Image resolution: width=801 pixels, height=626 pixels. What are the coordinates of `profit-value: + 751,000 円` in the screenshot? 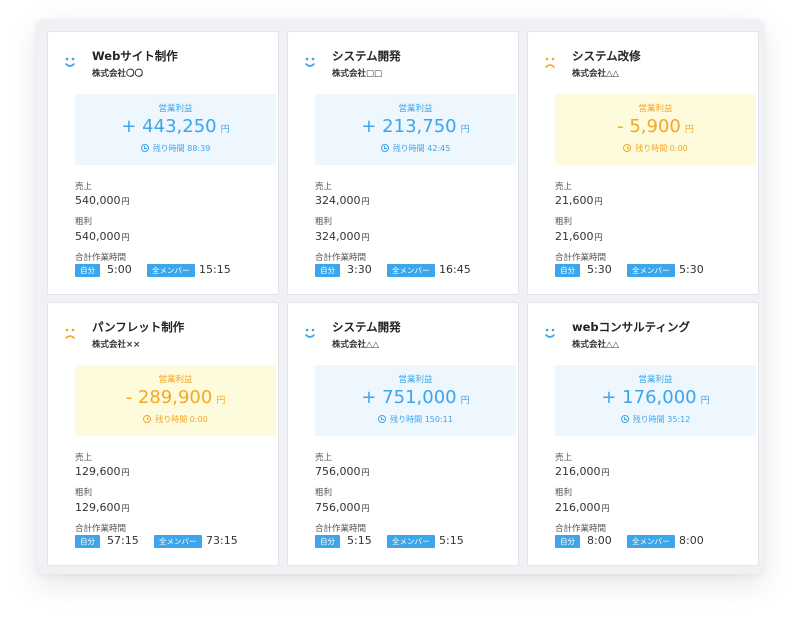 It's located at (415, 397).